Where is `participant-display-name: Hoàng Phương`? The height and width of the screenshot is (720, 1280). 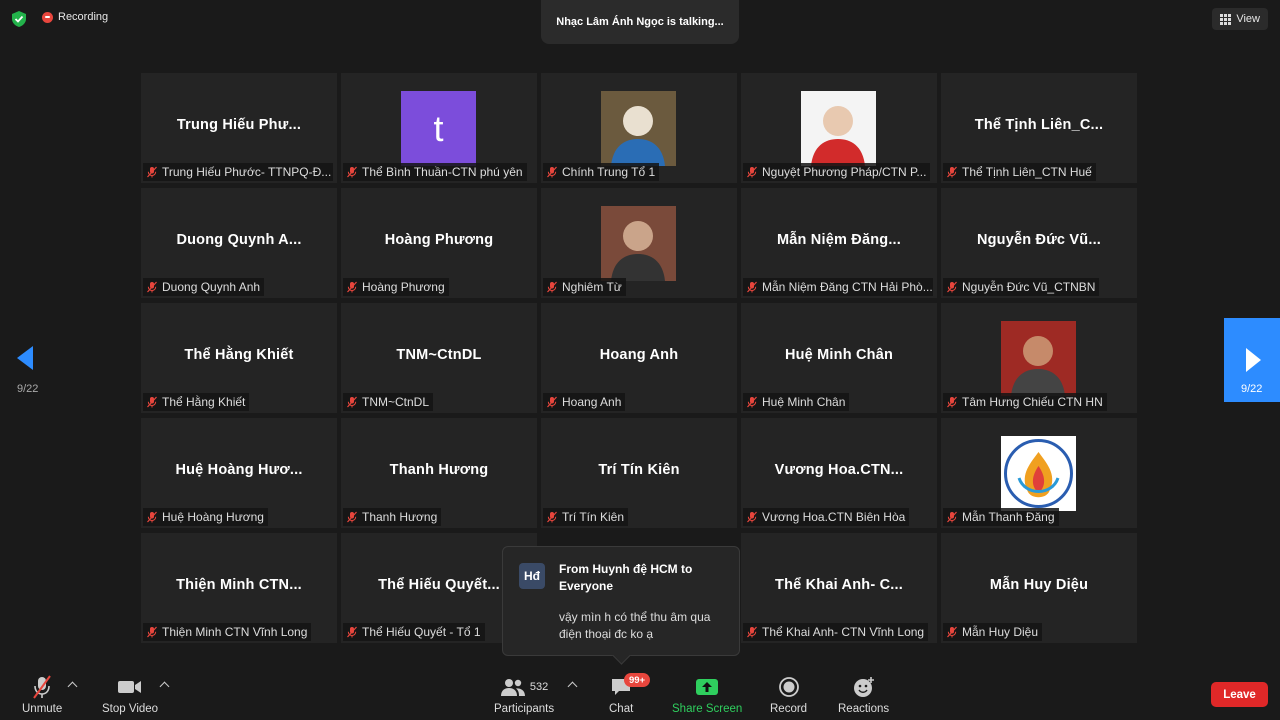
participant-display-name: Hoàng Phương is located at coordinates (439, 240).